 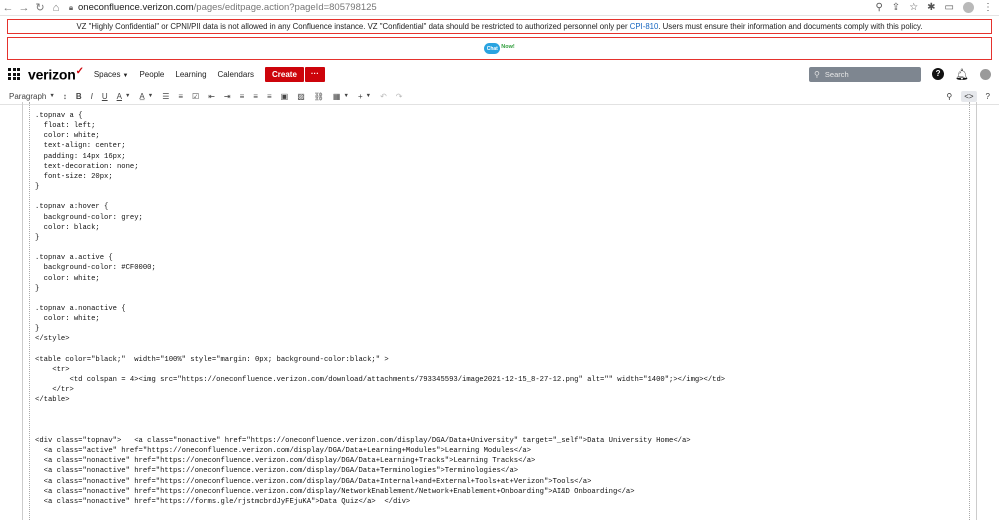 I want to click on avatar, so click(x=985, y=74).